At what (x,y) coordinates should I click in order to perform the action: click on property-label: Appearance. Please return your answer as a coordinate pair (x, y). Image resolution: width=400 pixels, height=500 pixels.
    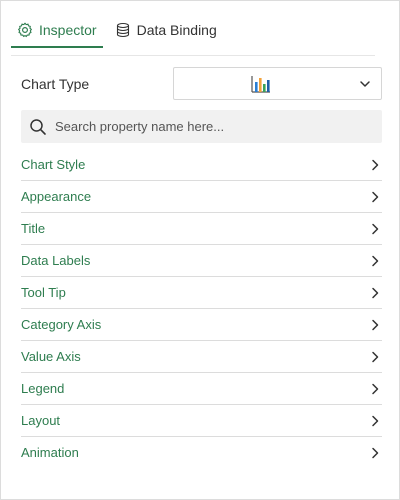
    Looking at the image, I should click on (56, 196).